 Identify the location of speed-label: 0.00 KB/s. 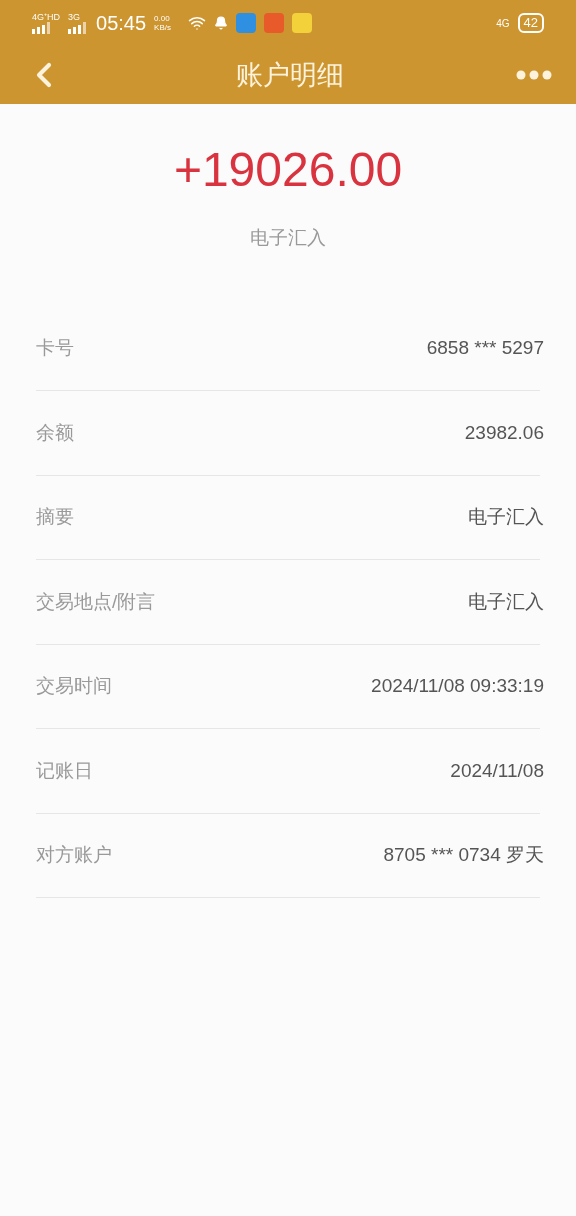
(163, 23).